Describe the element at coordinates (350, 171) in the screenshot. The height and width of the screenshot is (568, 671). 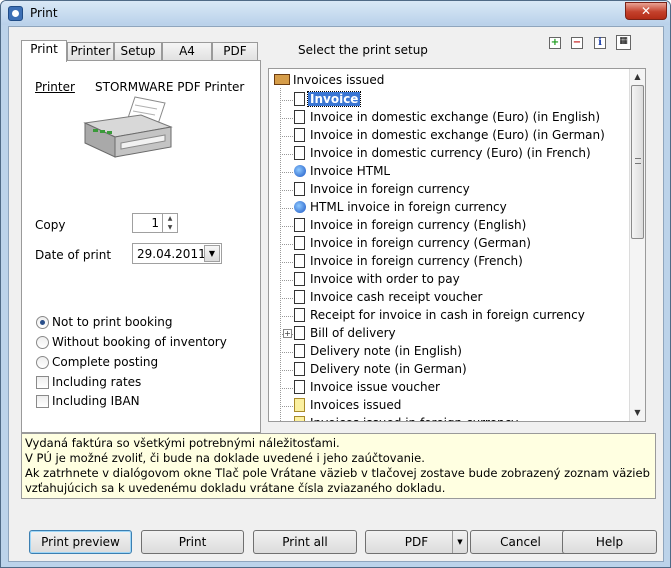
I see `tree-item-label: Invoice HTML` at that location.